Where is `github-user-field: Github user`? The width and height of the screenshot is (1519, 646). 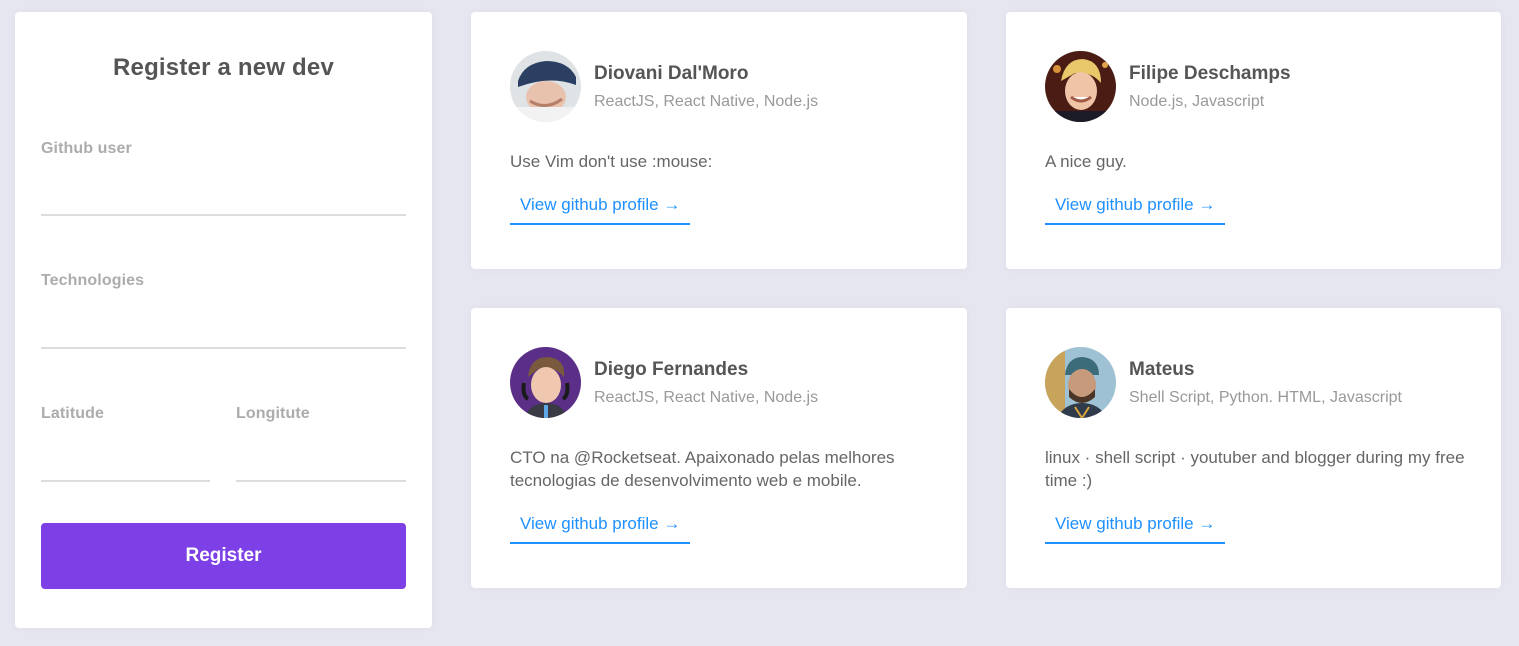
github-user-field: Github user is located at coordinates (223, 180).